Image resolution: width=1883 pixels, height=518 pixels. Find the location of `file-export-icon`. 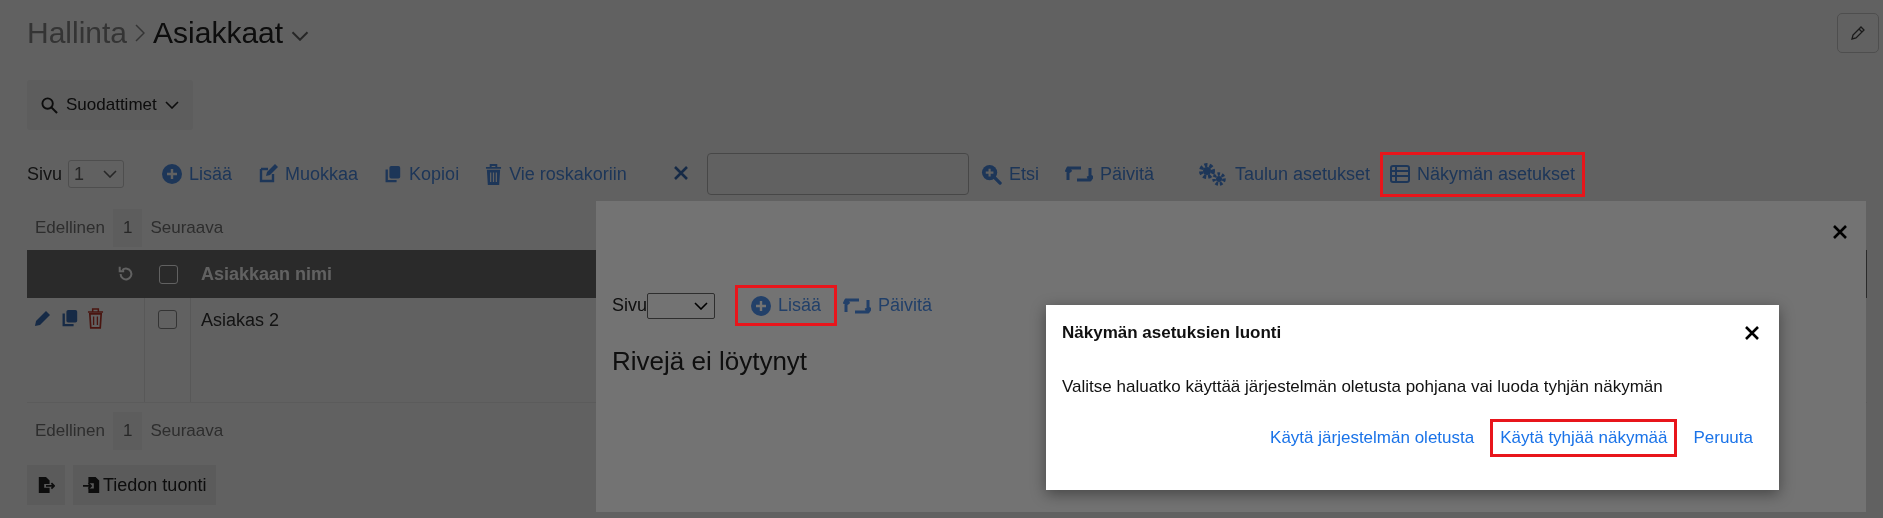

file-export-icon is located at coordinates (46, 485).